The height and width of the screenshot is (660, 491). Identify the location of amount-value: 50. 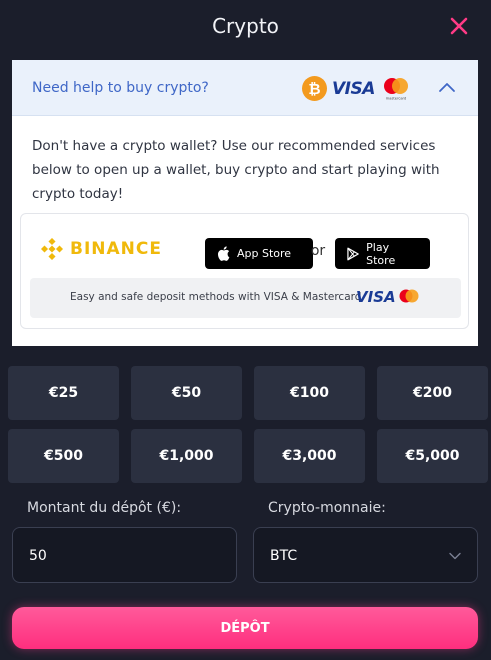
(38, 556).